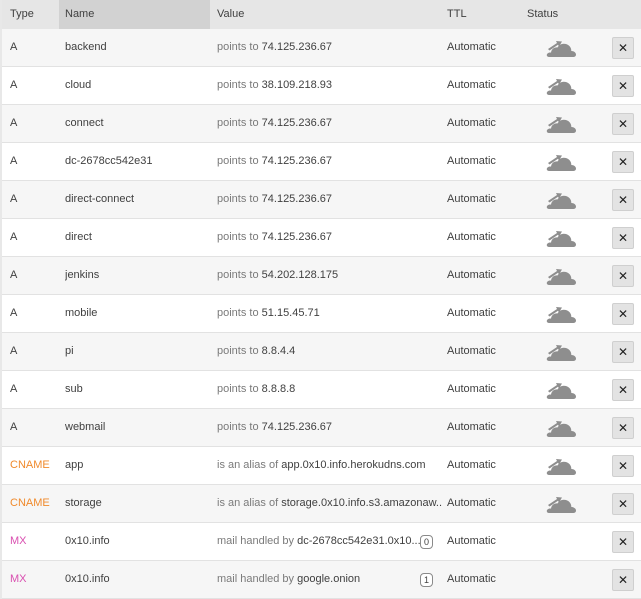  I want to click on record-value: points to 8.8.4.4, so click(329, 351).